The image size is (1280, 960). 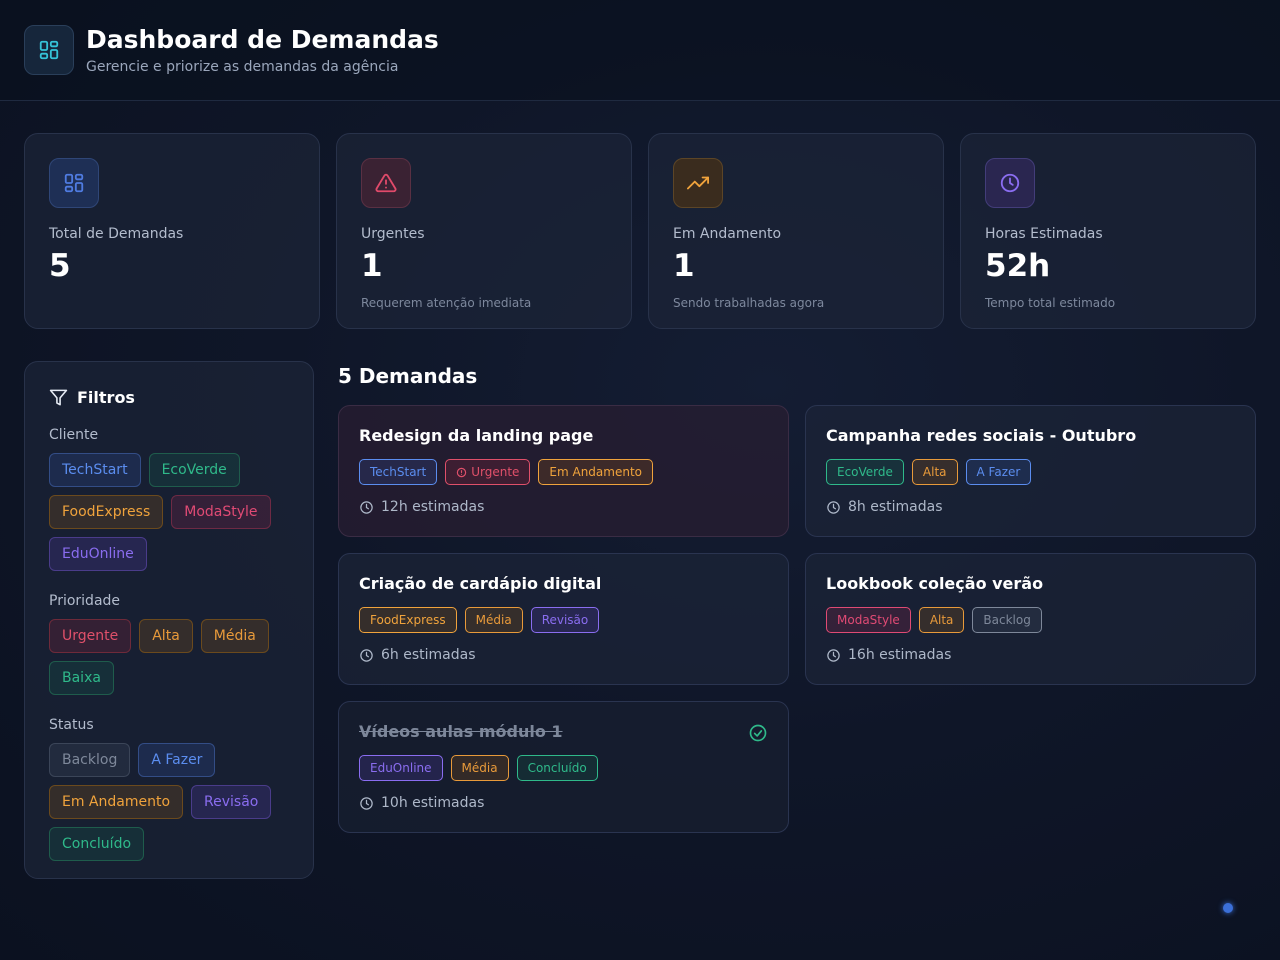 I want to click on demand-title: Lookbook coleção verão, so click(x=935, y=583).